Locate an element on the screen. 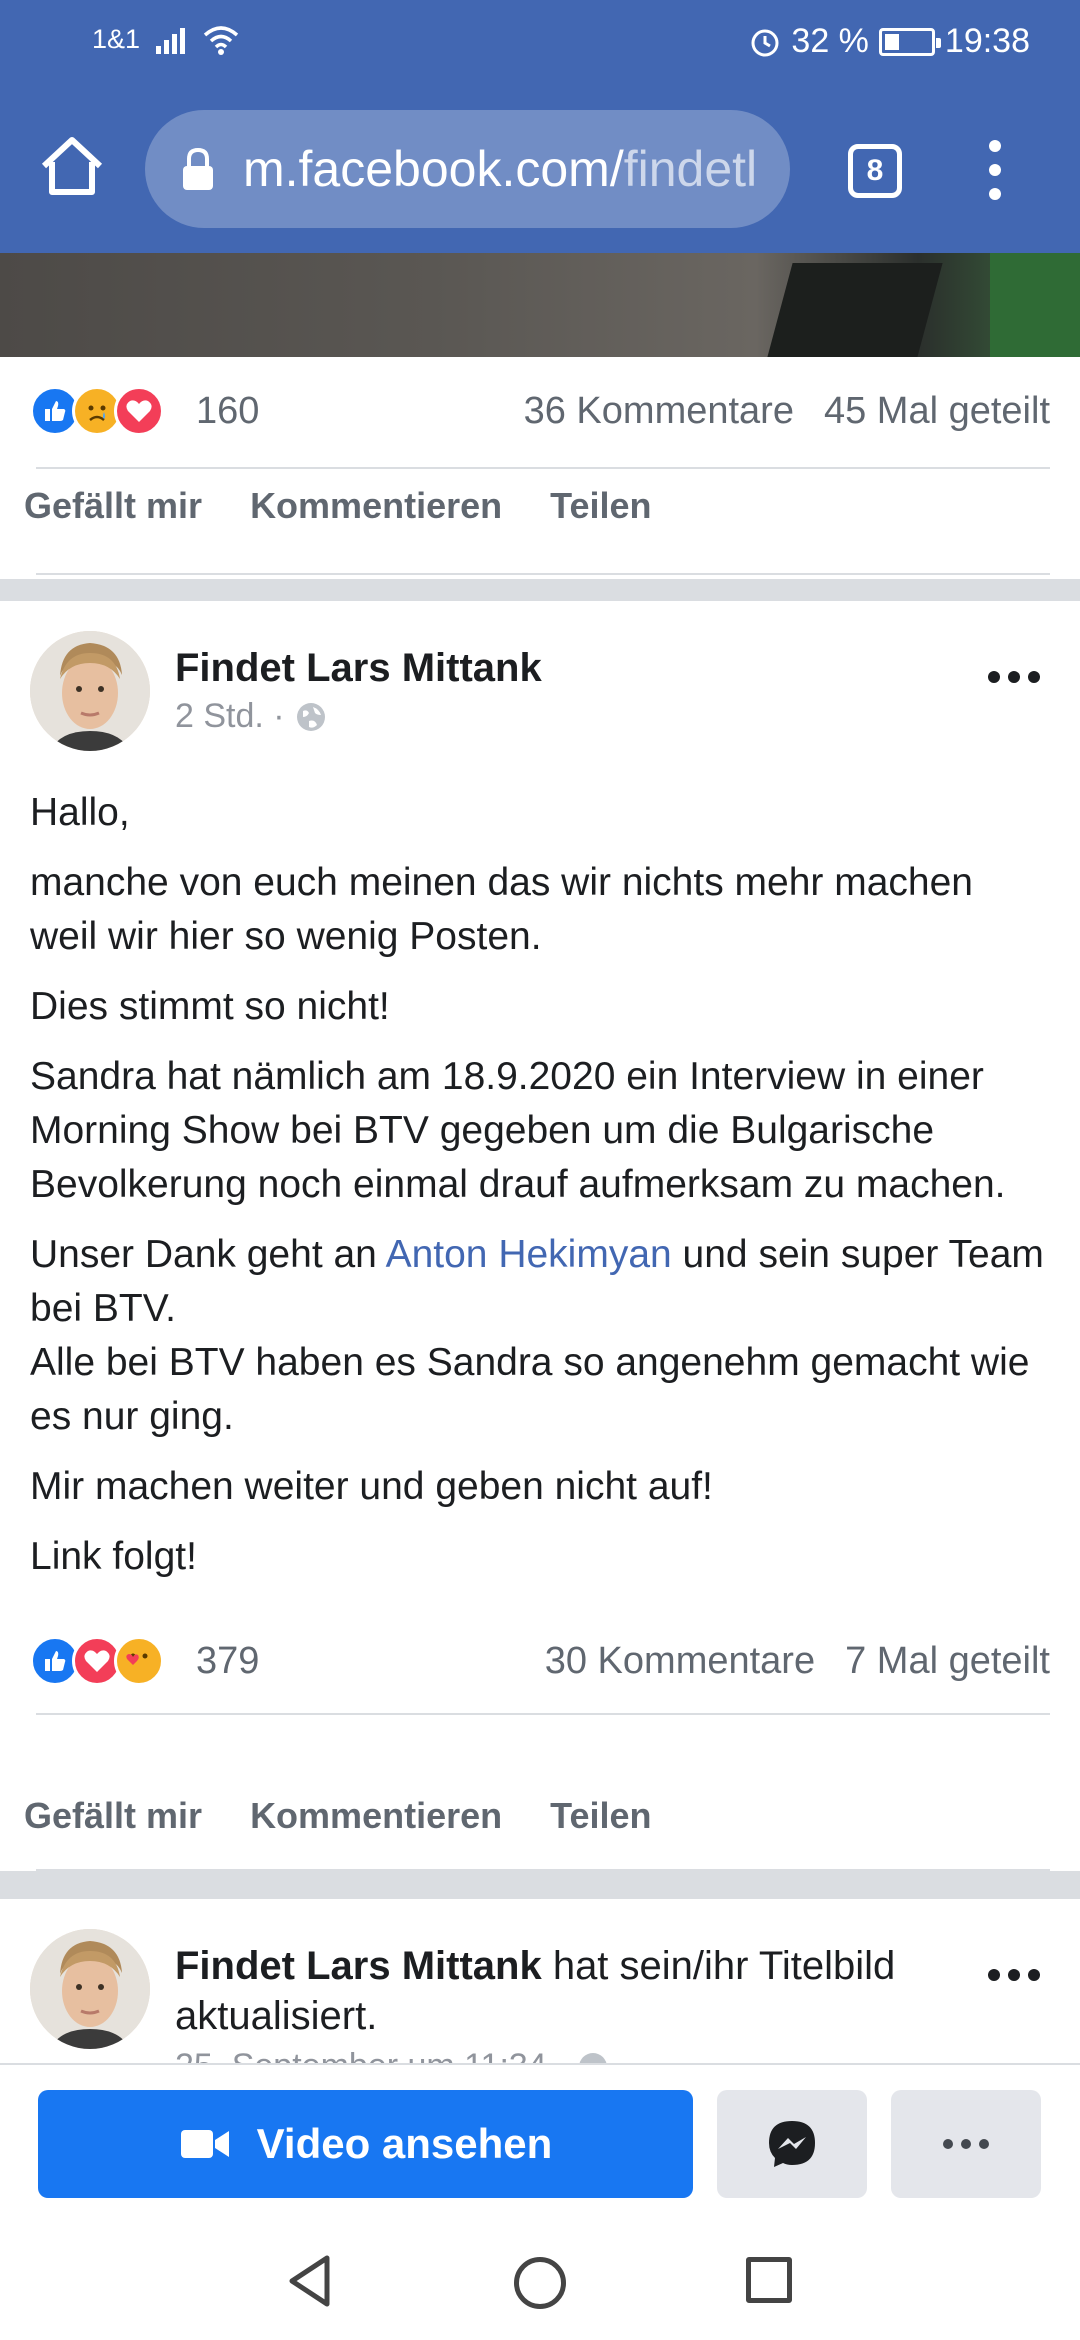 This screenshot has width=1080, height=2340. post-paragraph: Dies stimmt so nicht! is located at coordinates (210, 1006).